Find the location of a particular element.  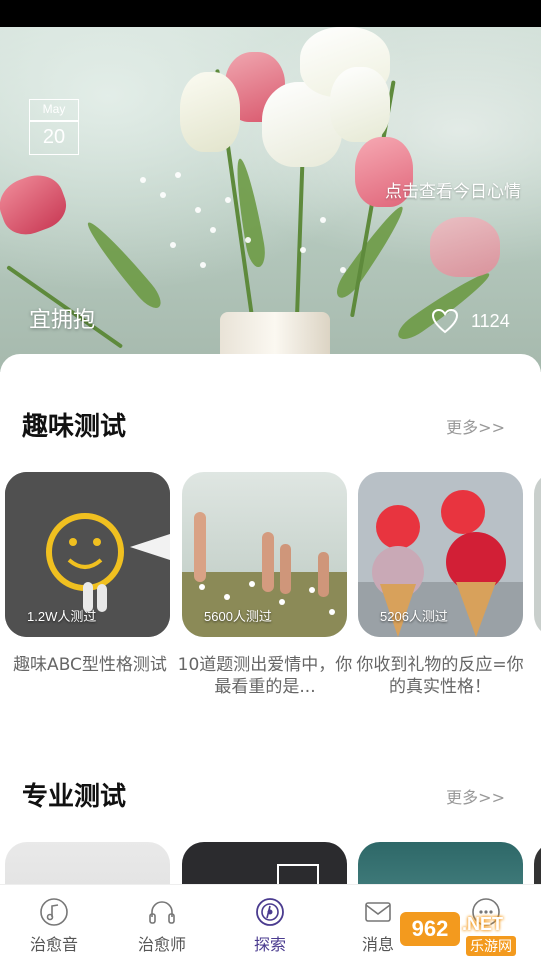

more-link-pro: 更多>> is located at coordinates (475, 796).